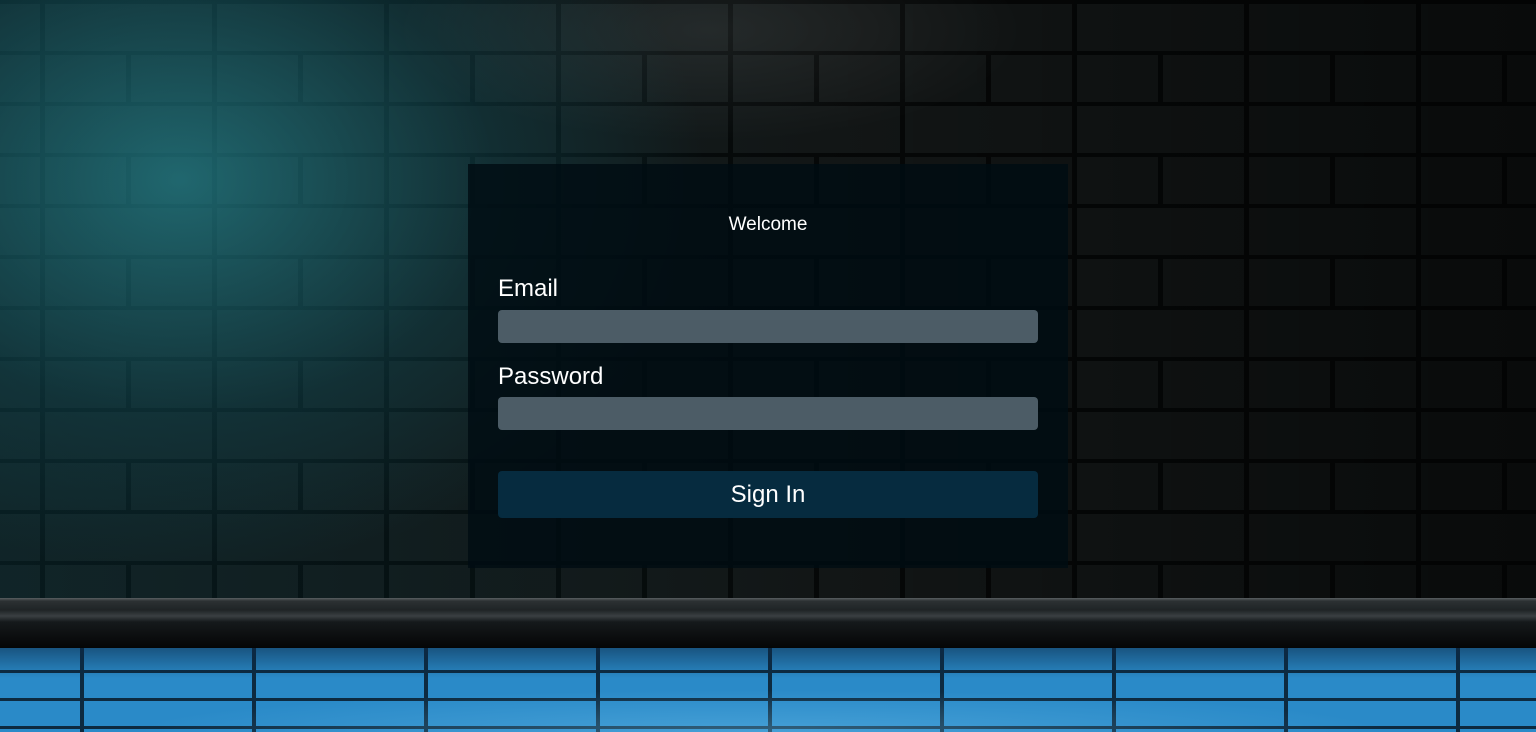 The image size is (1536, 732). What do you see at coordinates (768, 326) in the screenshot?
I see `email-field` at bounding box center [768, 326].